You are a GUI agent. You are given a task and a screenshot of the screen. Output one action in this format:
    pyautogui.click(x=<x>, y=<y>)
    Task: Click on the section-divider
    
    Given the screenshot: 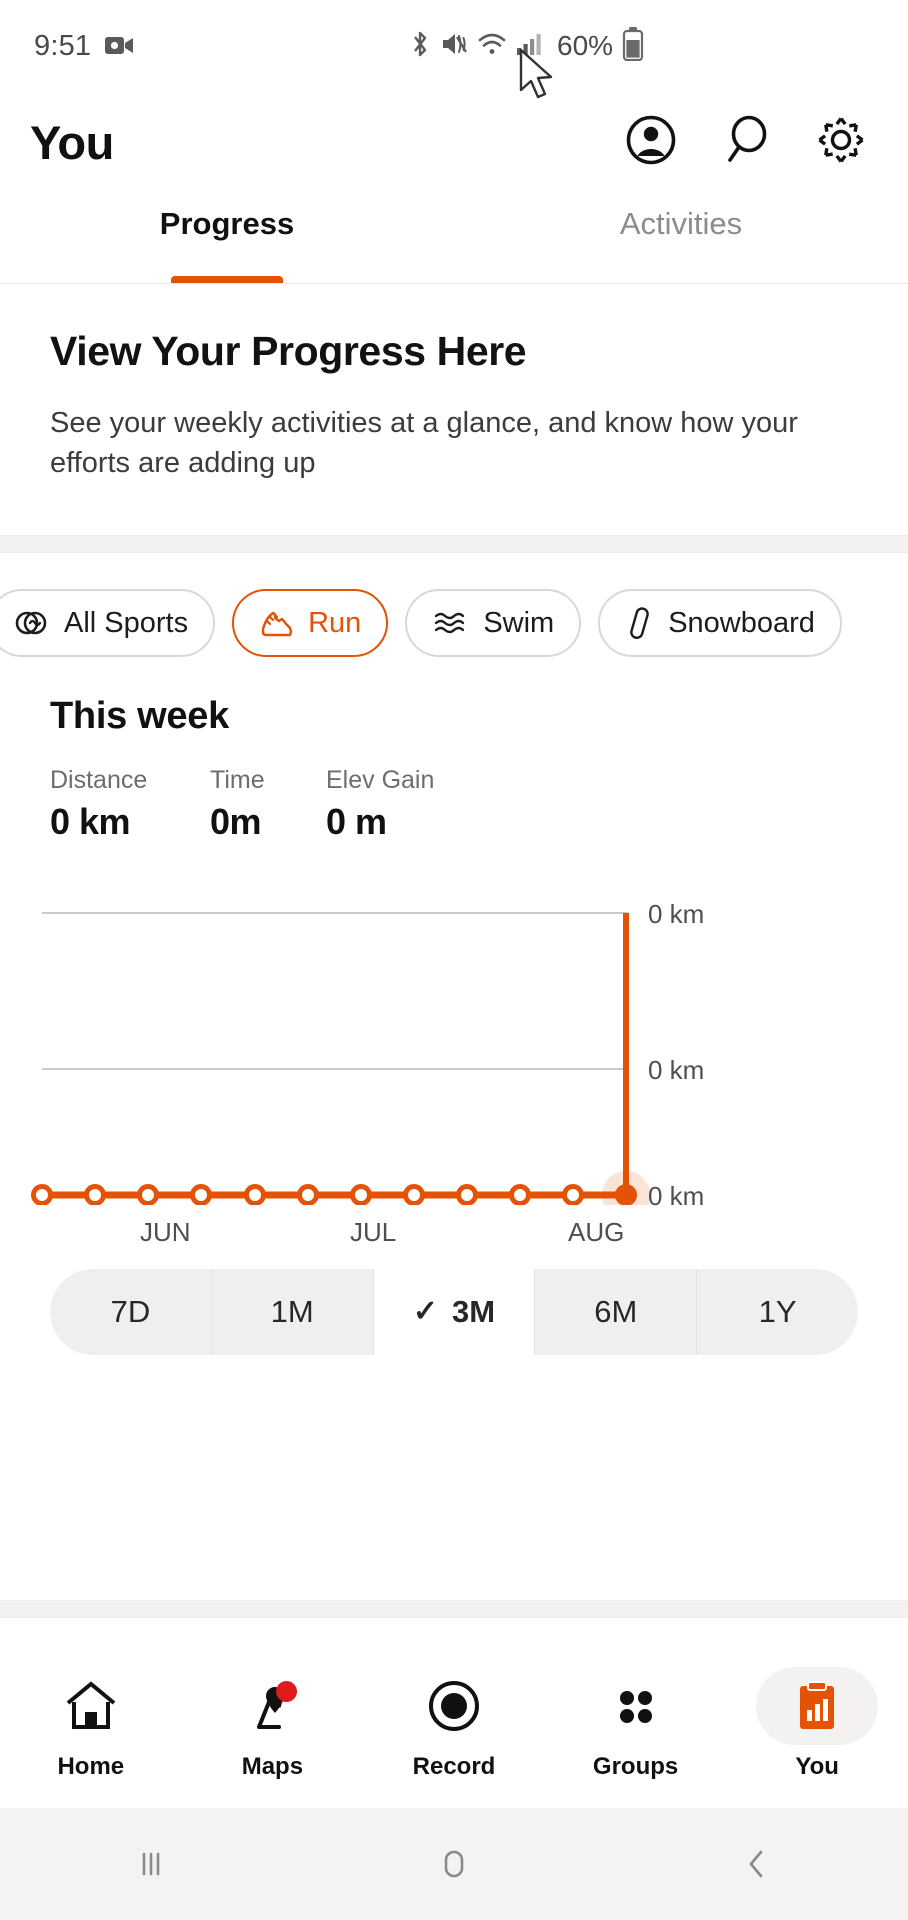 What is the action you would take?
    pyautogui.click(x=454, y=544)
    